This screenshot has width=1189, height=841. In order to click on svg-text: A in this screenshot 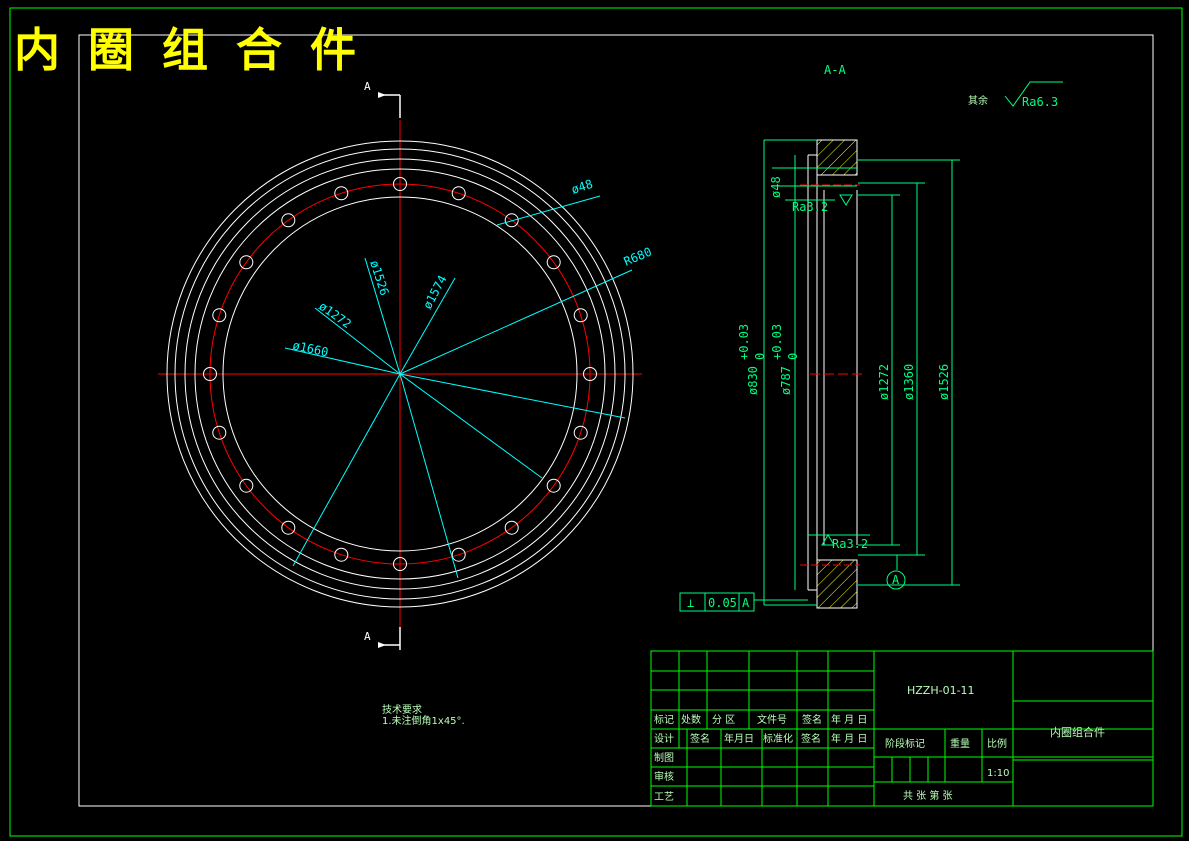, I will do `click(746, 603)`.